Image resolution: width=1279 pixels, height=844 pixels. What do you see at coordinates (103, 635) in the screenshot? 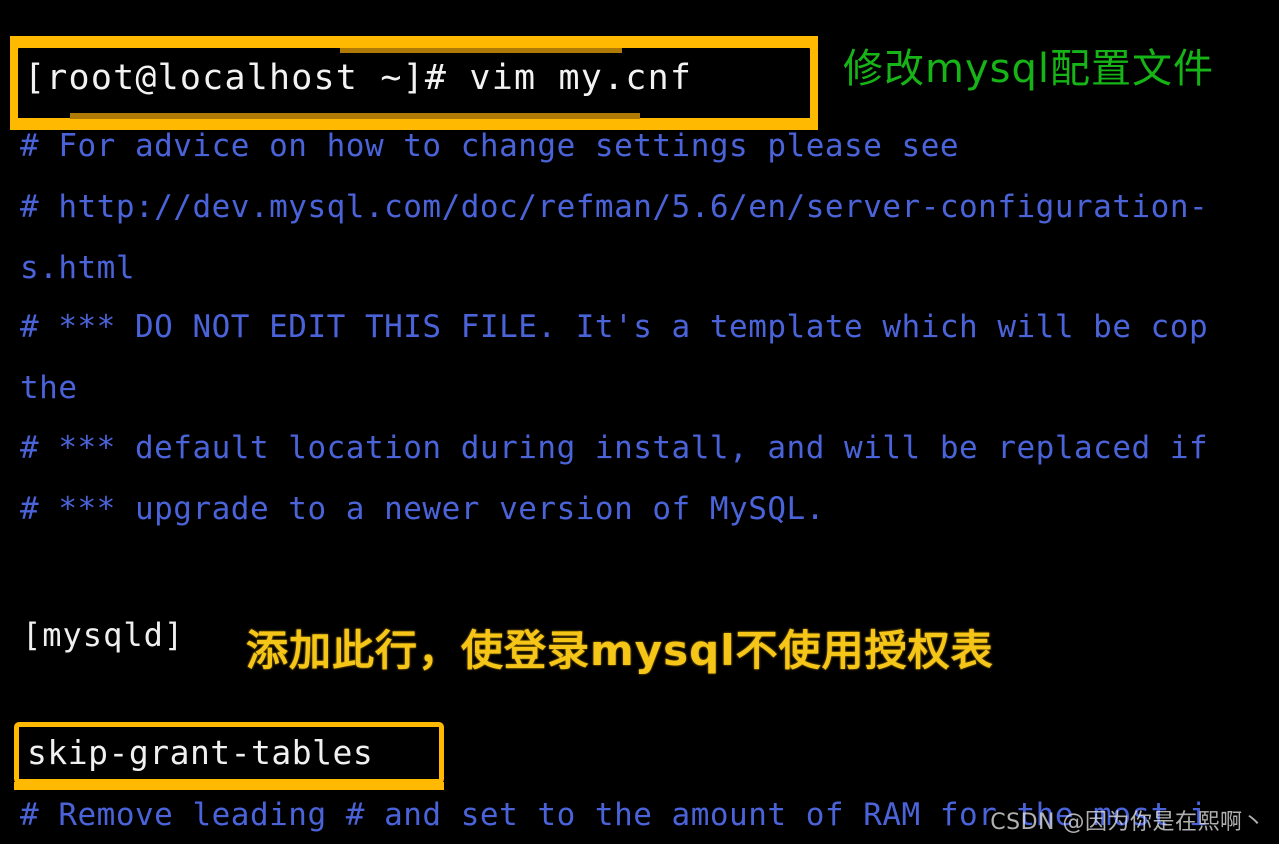
I see `config-section-mysqld: [mysqld]` at bounding box center [103, 635].